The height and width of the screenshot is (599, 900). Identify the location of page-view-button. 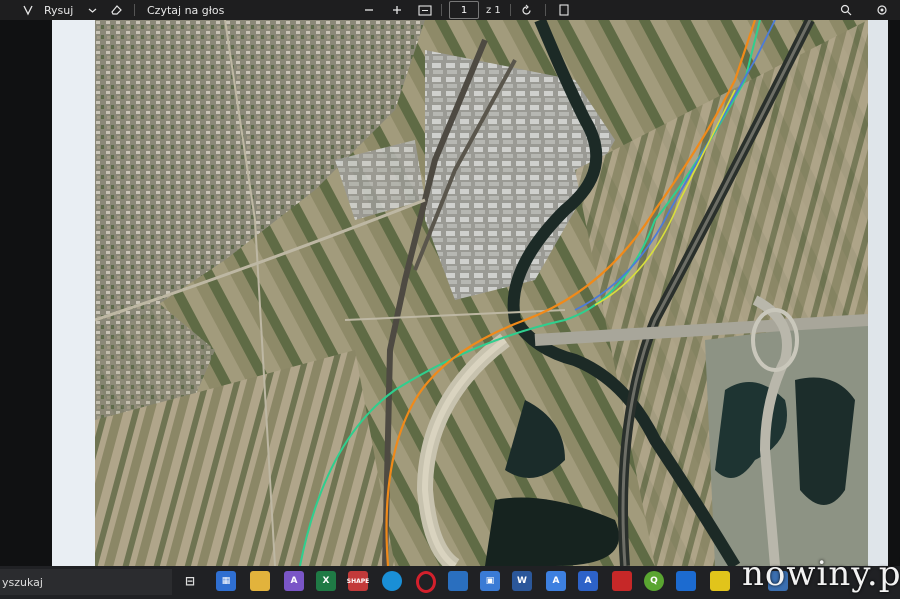
(564, 10).